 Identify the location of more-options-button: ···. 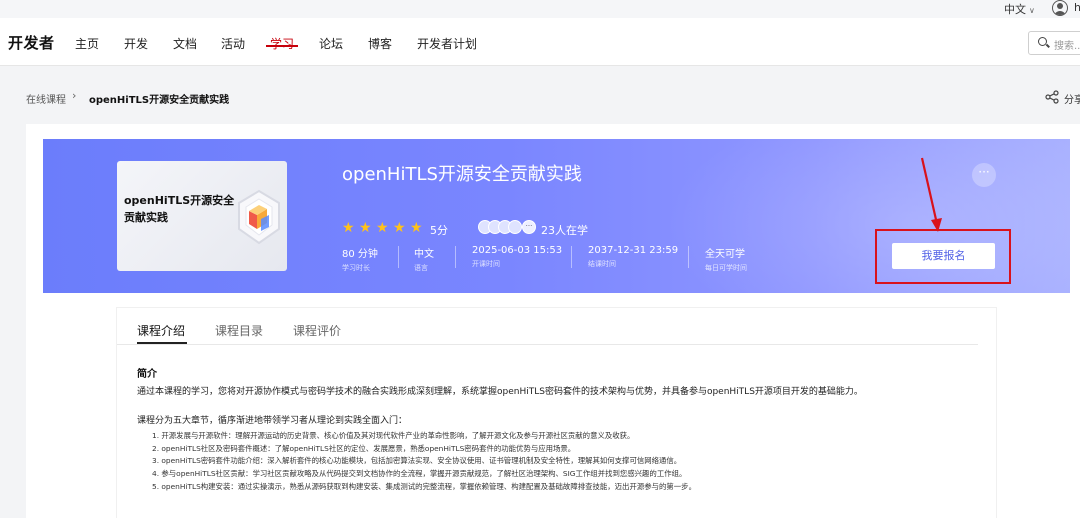
(984, 175).